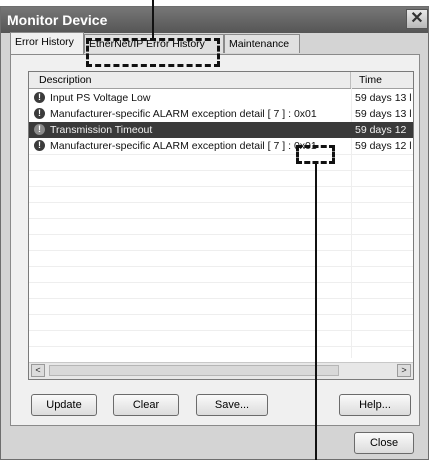  What do you see at coordinates (101, 130) in the screenshot?
I see `row-description: Transmission Timeout` at bounding box center [101, 130].